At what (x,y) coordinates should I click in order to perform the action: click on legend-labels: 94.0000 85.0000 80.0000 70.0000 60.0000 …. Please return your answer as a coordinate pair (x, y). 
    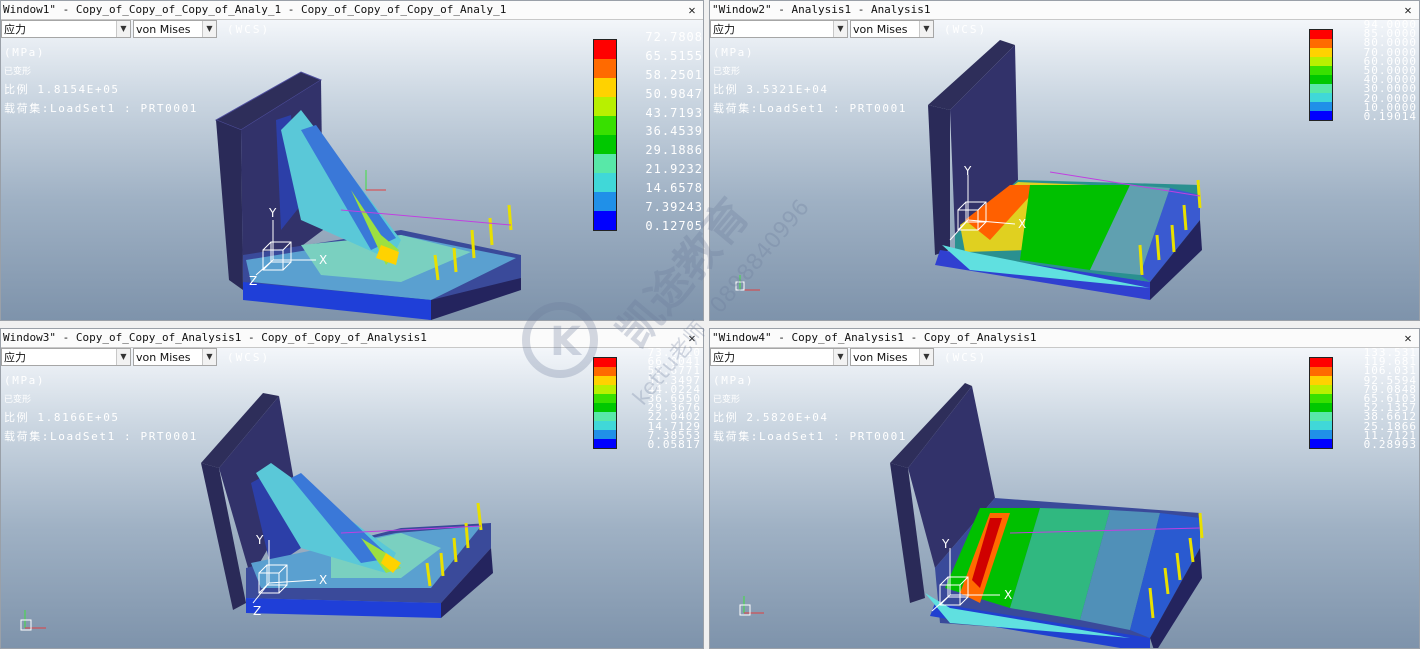
    Looking at the image, I should click on (1386, 72).